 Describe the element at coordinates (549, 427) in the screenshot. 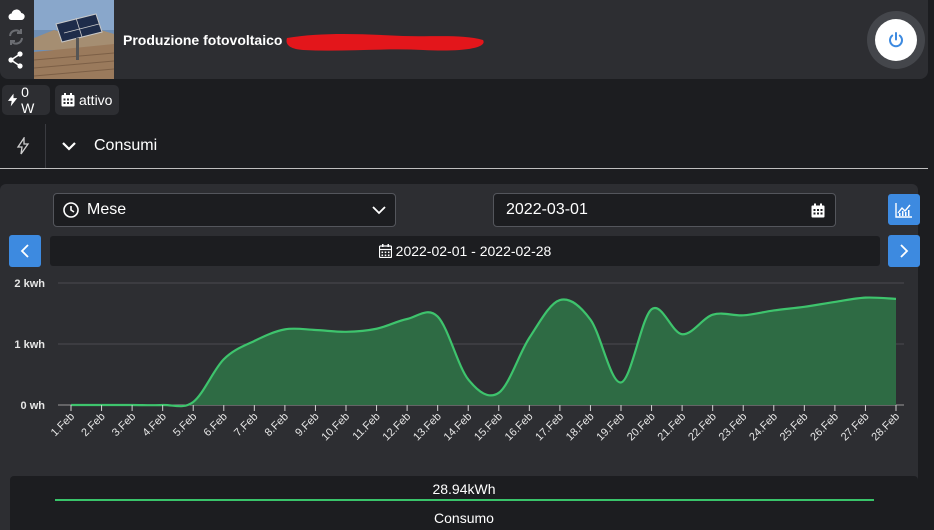

I see `x-tick-label: 17.Feb` at that location.